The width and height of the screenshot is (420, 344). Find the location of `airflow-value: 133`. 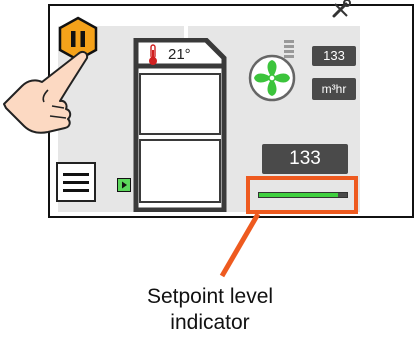

airflow-value: 133 is located at coordinates (334, 56).